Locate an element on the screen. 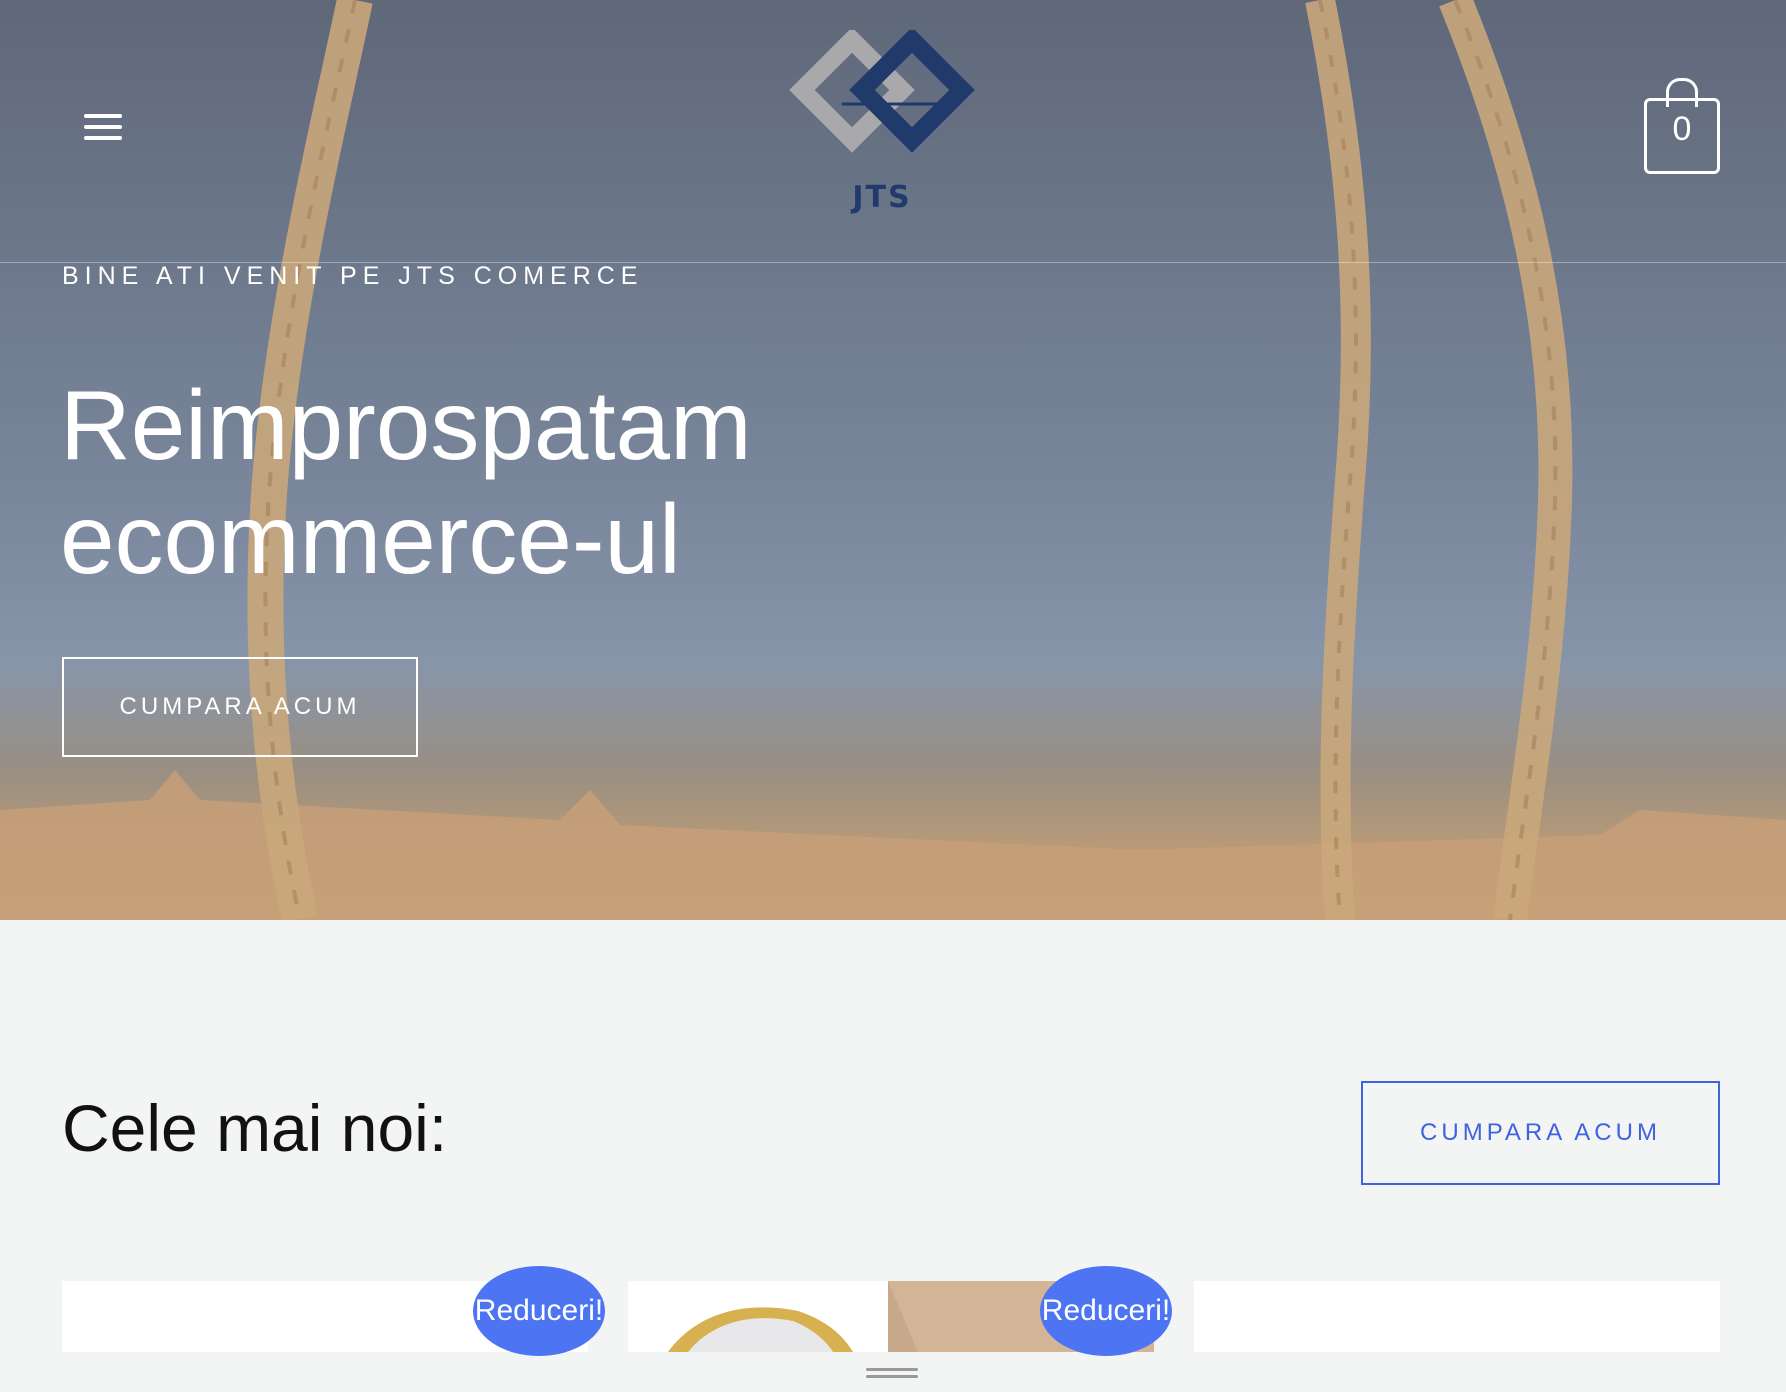 This screenshot has height=1392, width=1786. drag-handle-icon is located at coordinates (892, 1373).